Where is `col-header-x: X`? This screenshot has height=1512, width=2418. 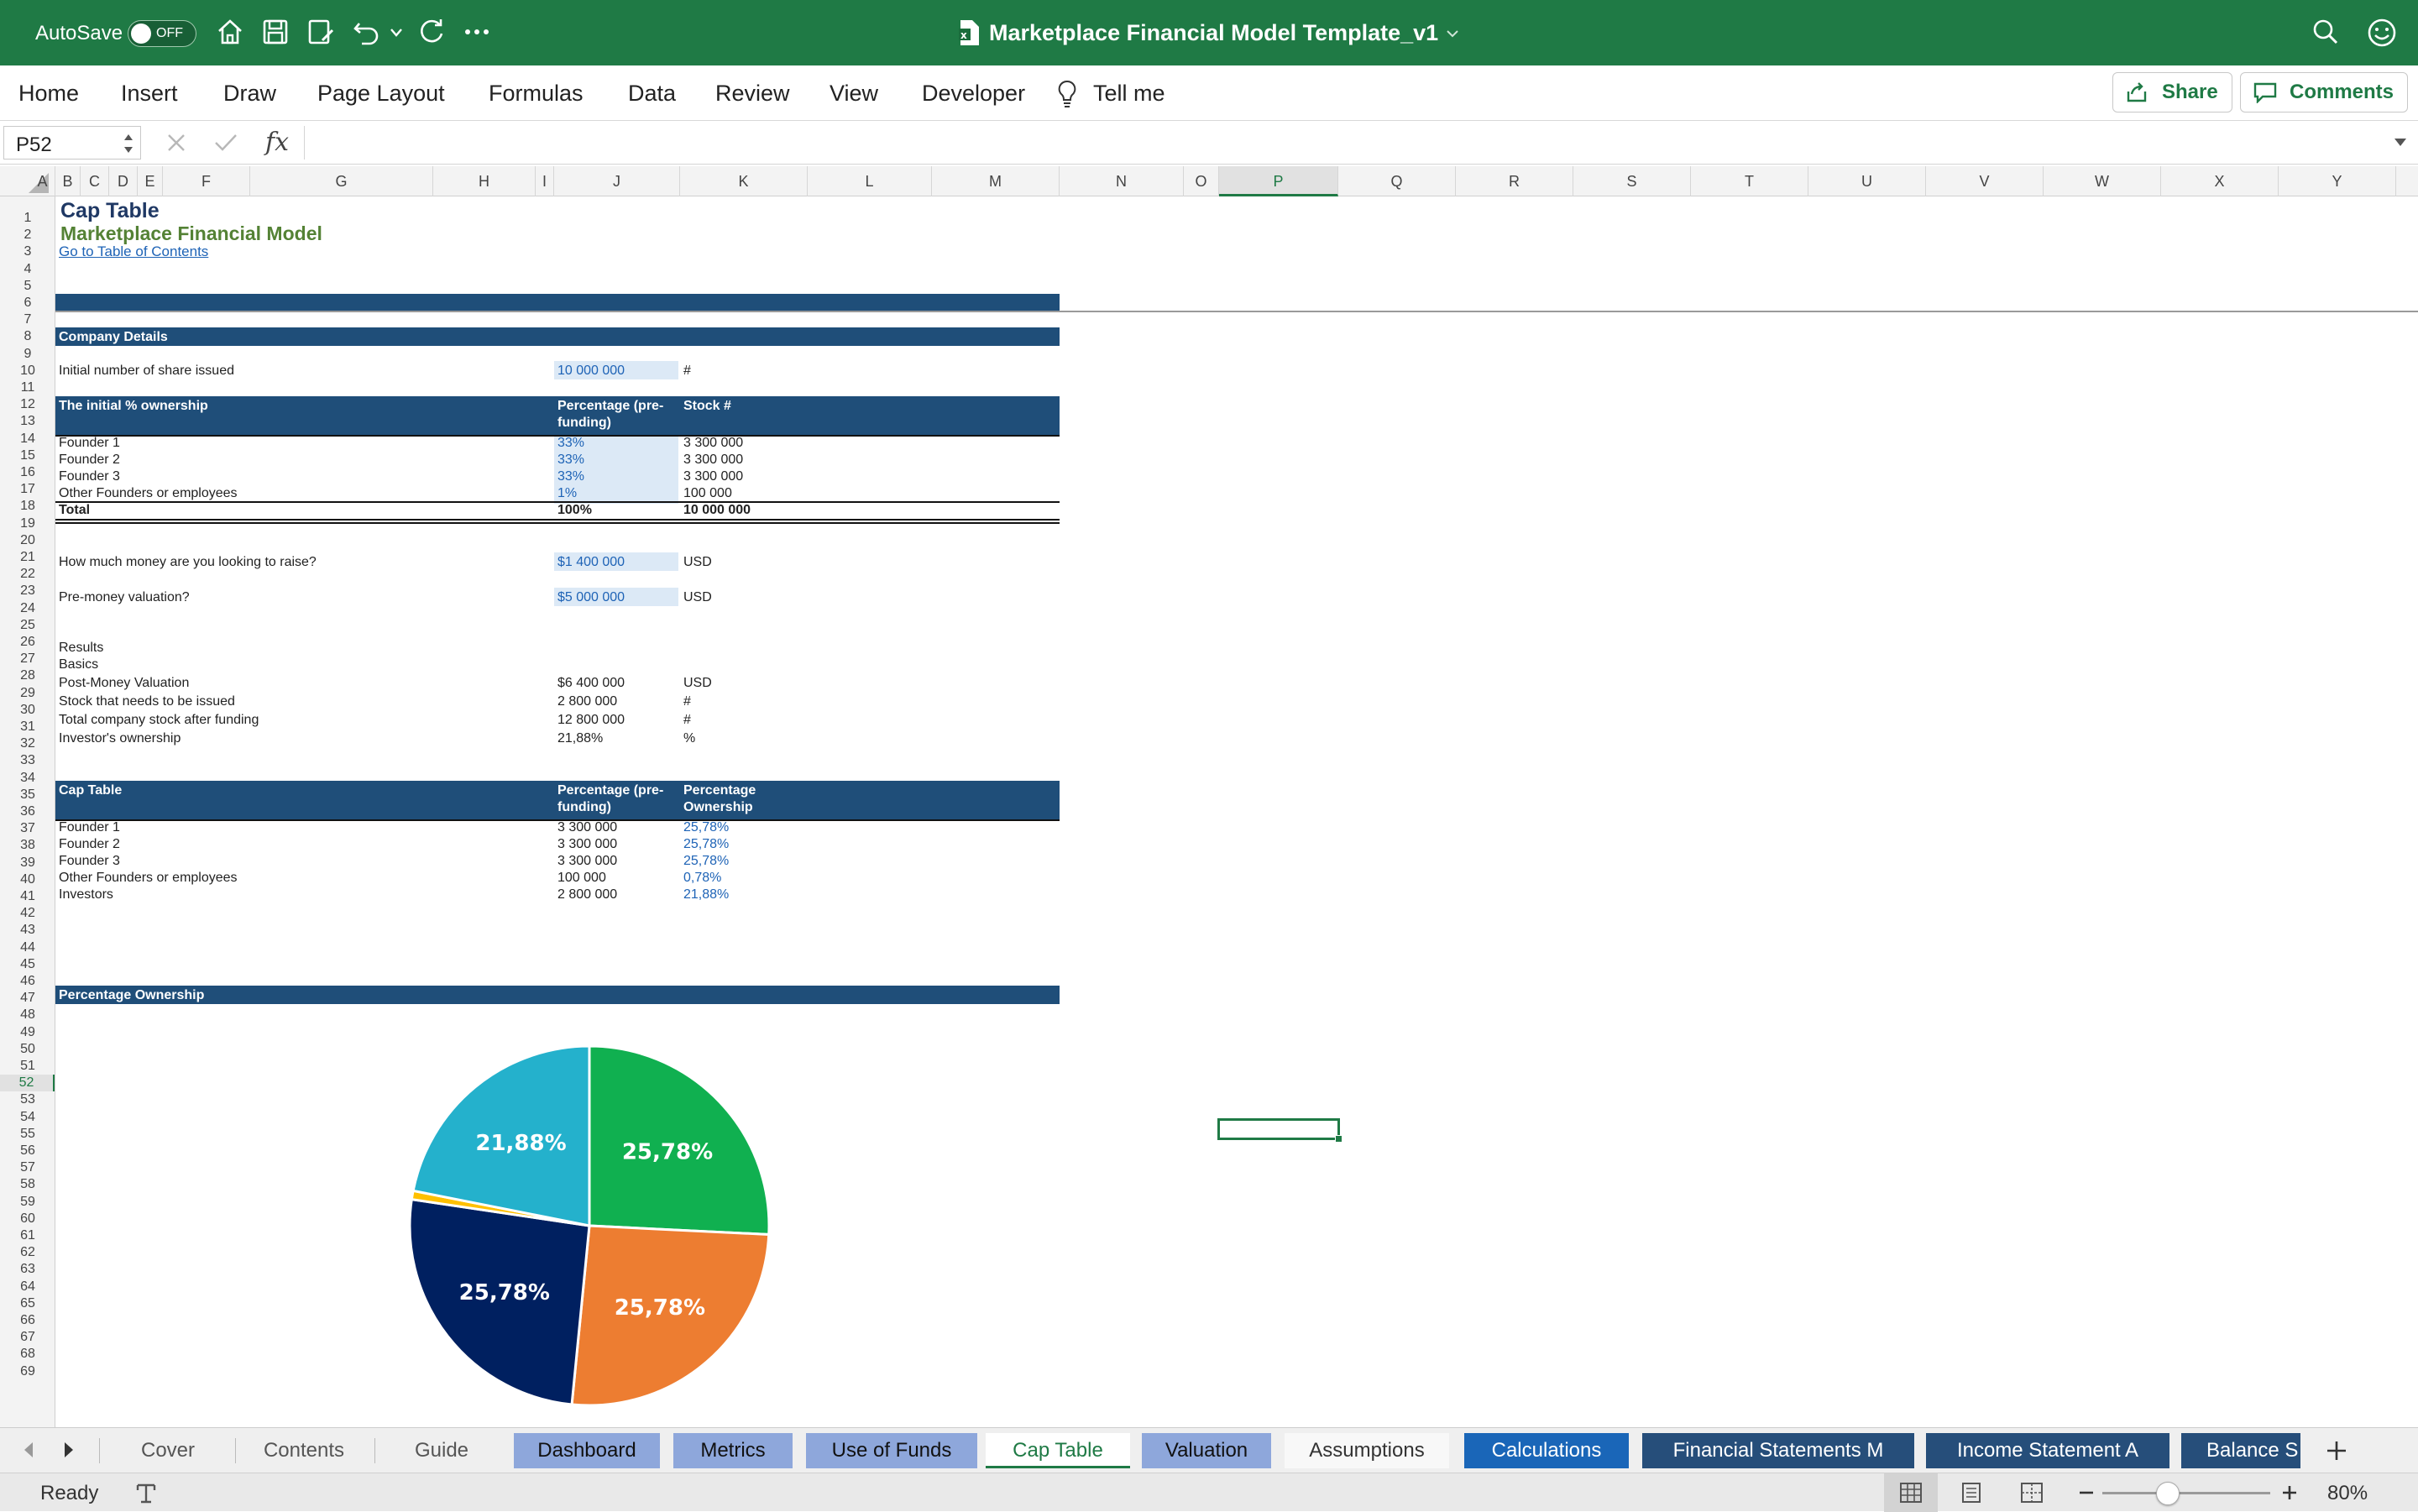
col-header-x: X is located at coordinates (2220, 181).